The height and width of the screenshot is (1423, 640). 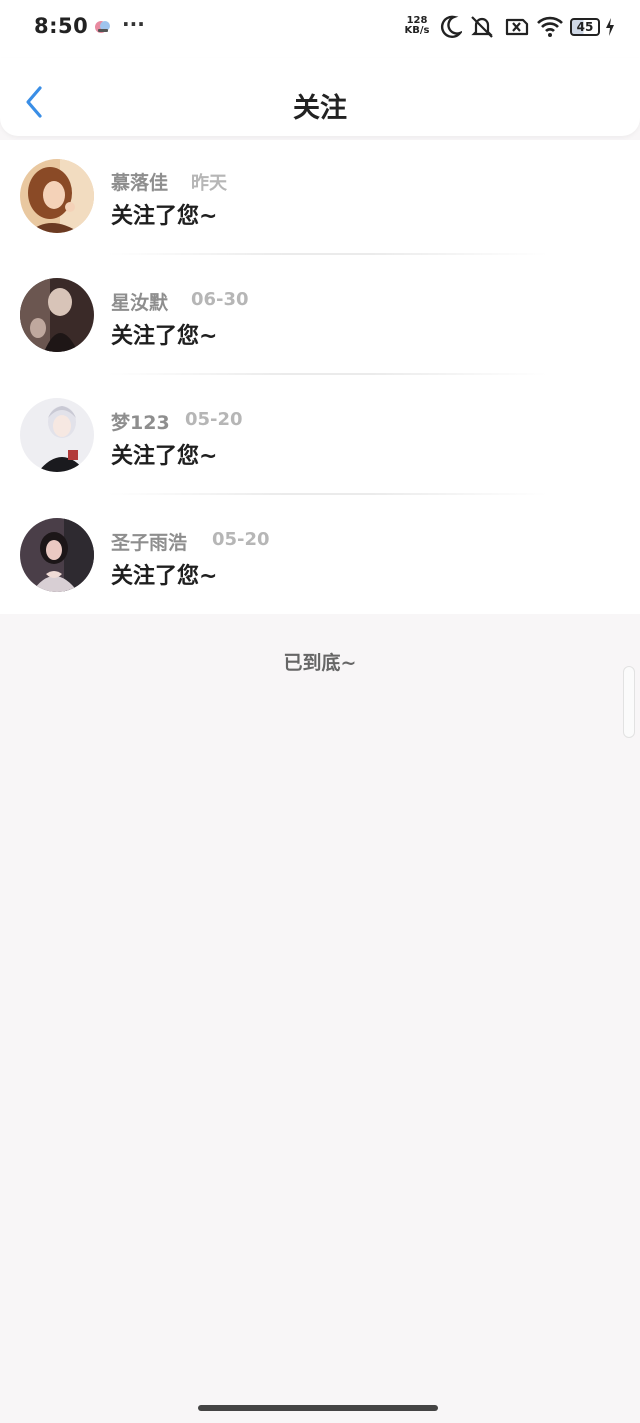 What do you see at coordinates (320, 560) in the screenshot?
I see `list-item: 圣子雨浩 05-20 关注了您~` at bounding box center [320, 560].